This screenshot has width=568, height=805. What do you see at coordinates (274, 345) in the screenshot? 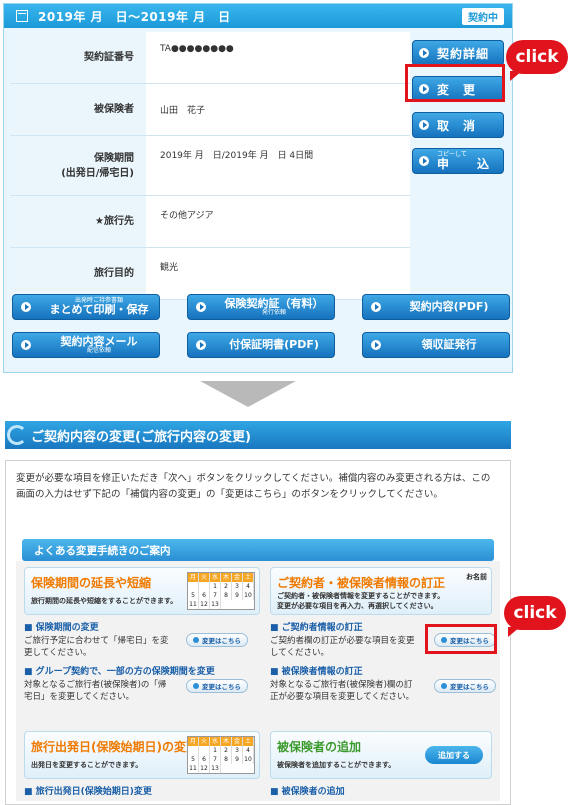
I see `button-label: 付保証明書(PDF)` at bounding box center [274, 345].